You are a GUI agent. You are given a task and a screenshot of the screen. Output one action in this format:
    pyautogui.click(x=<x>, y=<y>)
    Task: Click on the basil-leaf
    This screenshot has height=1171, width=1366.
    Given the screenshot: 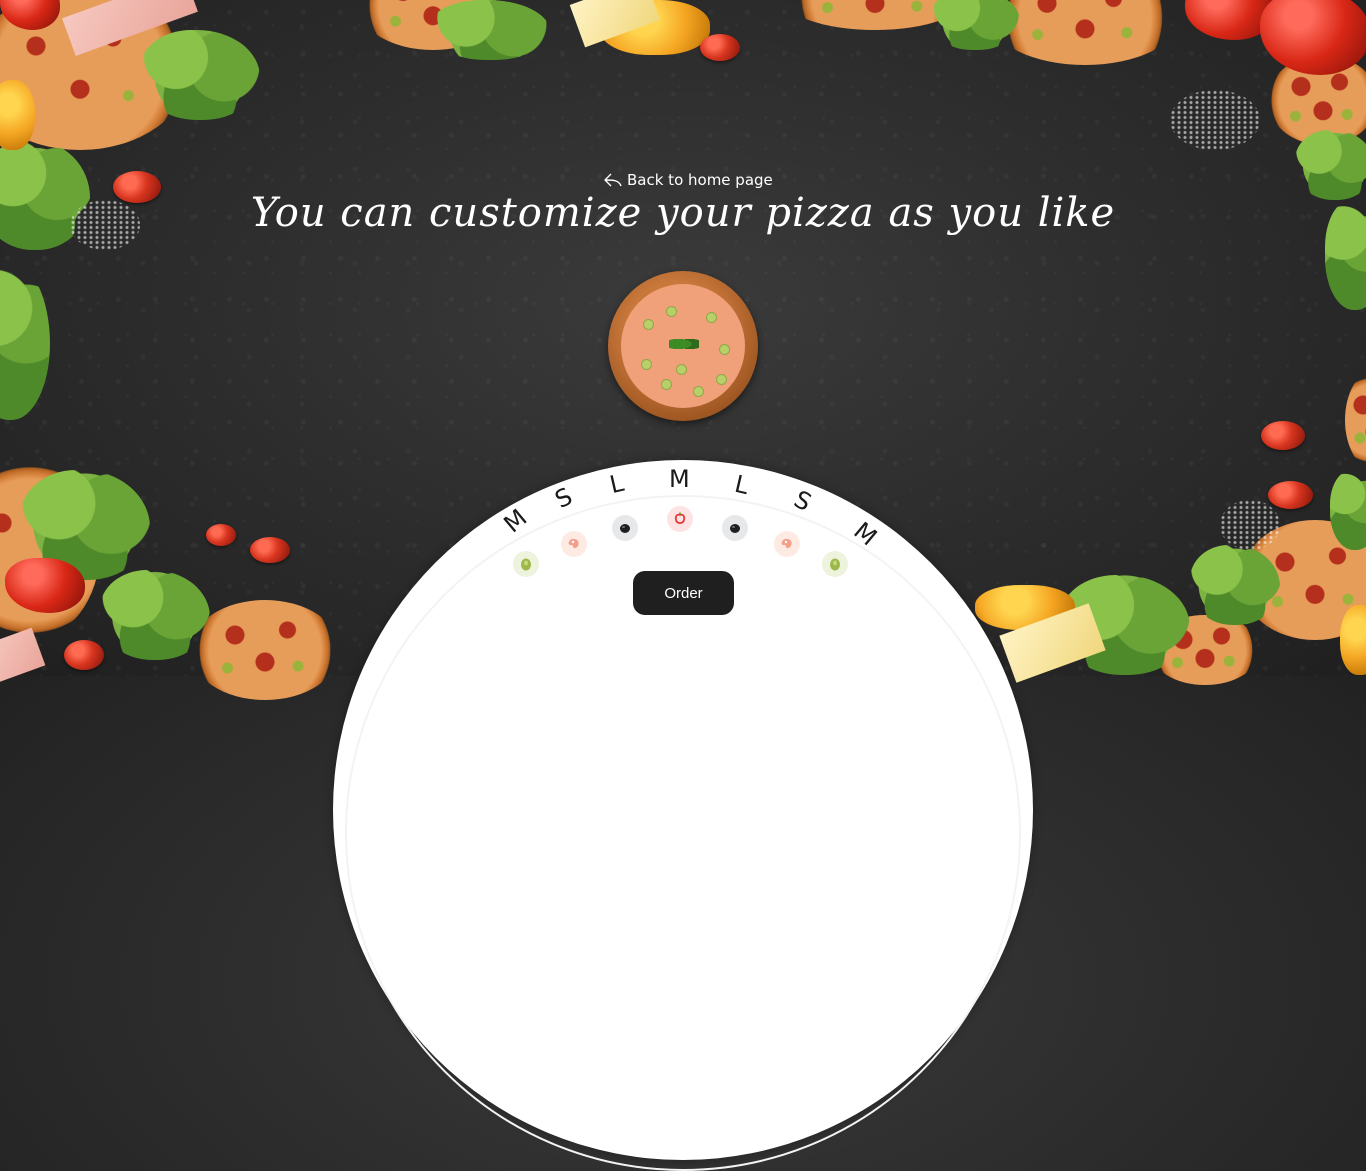 What is the action you would take?
    pyautogui.click(x=684, y=344)
    